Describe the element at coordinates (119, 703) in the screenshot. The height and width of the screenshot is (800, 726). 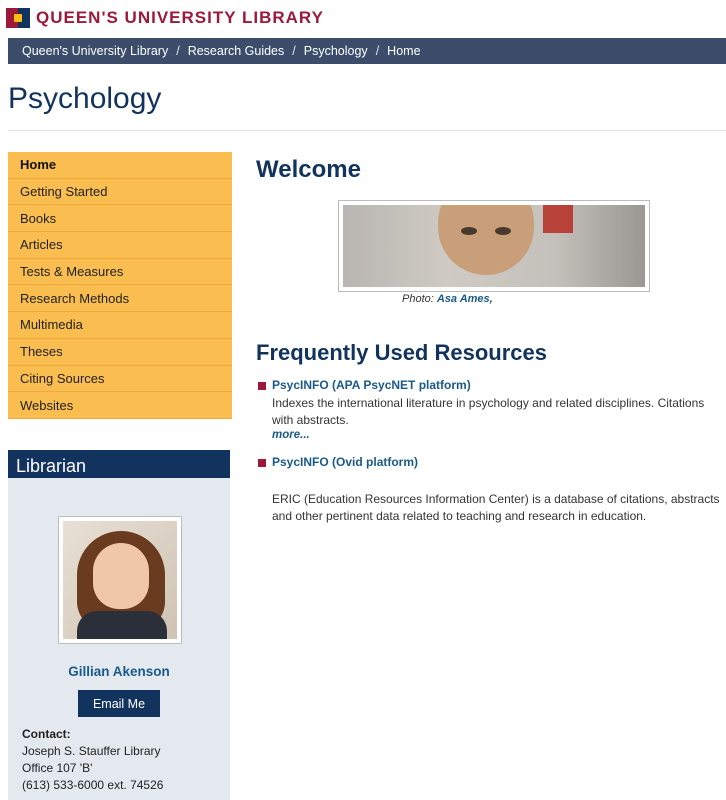
I see `email-me-button: Email Me` at that location.